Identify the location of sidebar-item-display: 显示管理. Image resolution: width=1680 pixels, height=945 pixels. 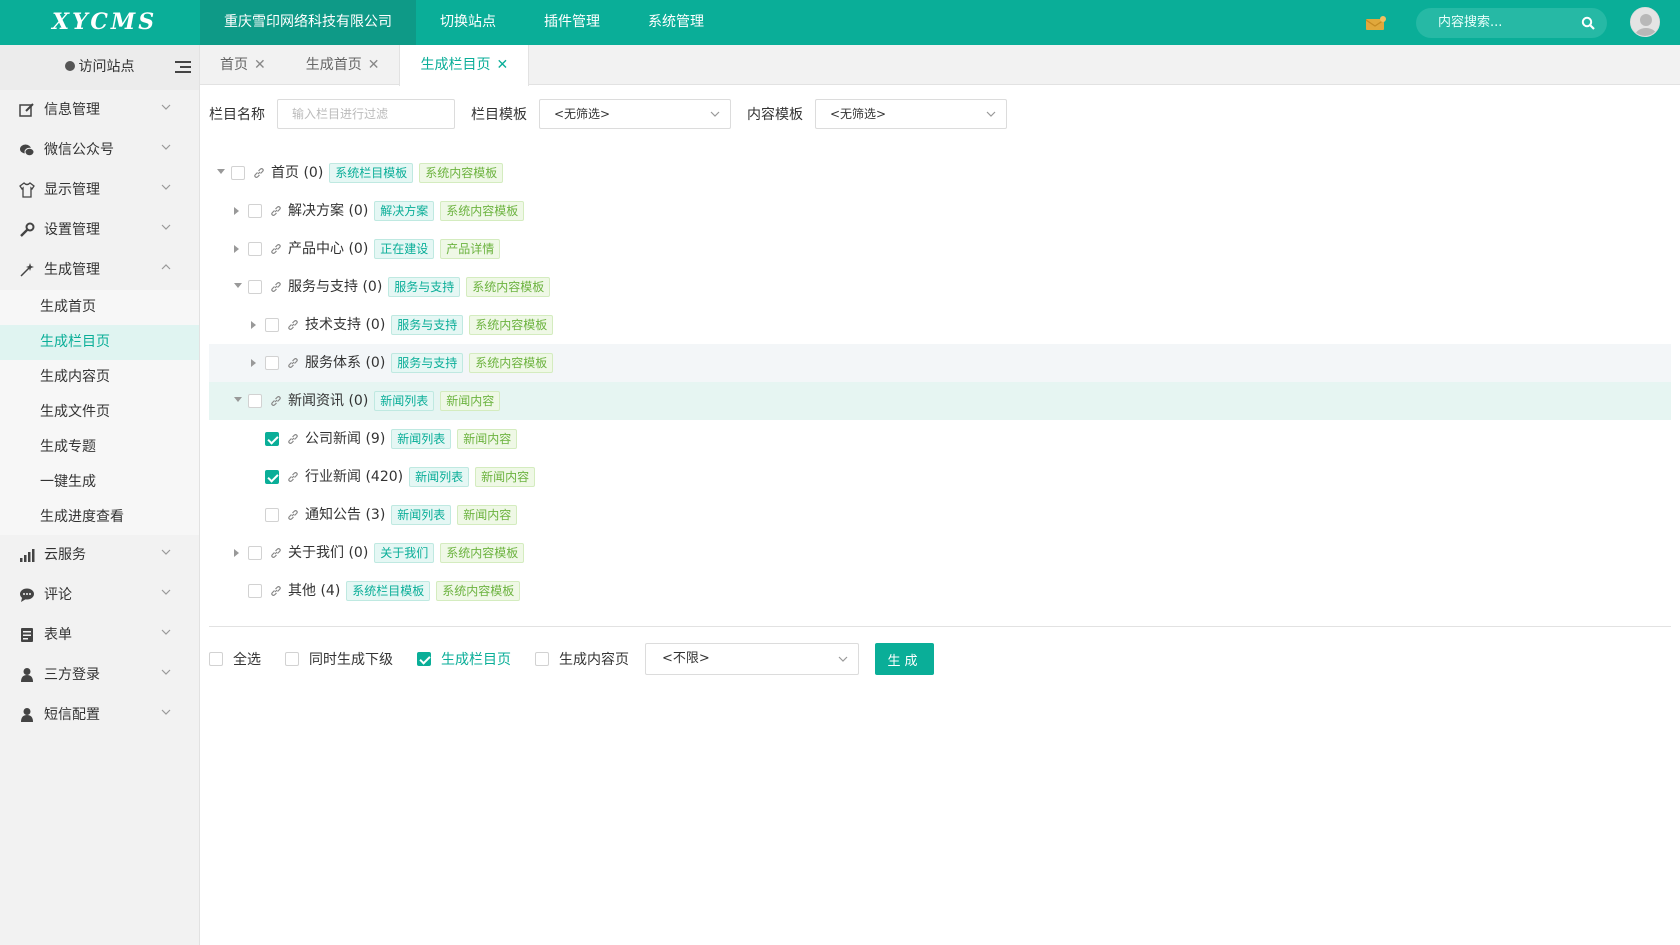
(99, 190).